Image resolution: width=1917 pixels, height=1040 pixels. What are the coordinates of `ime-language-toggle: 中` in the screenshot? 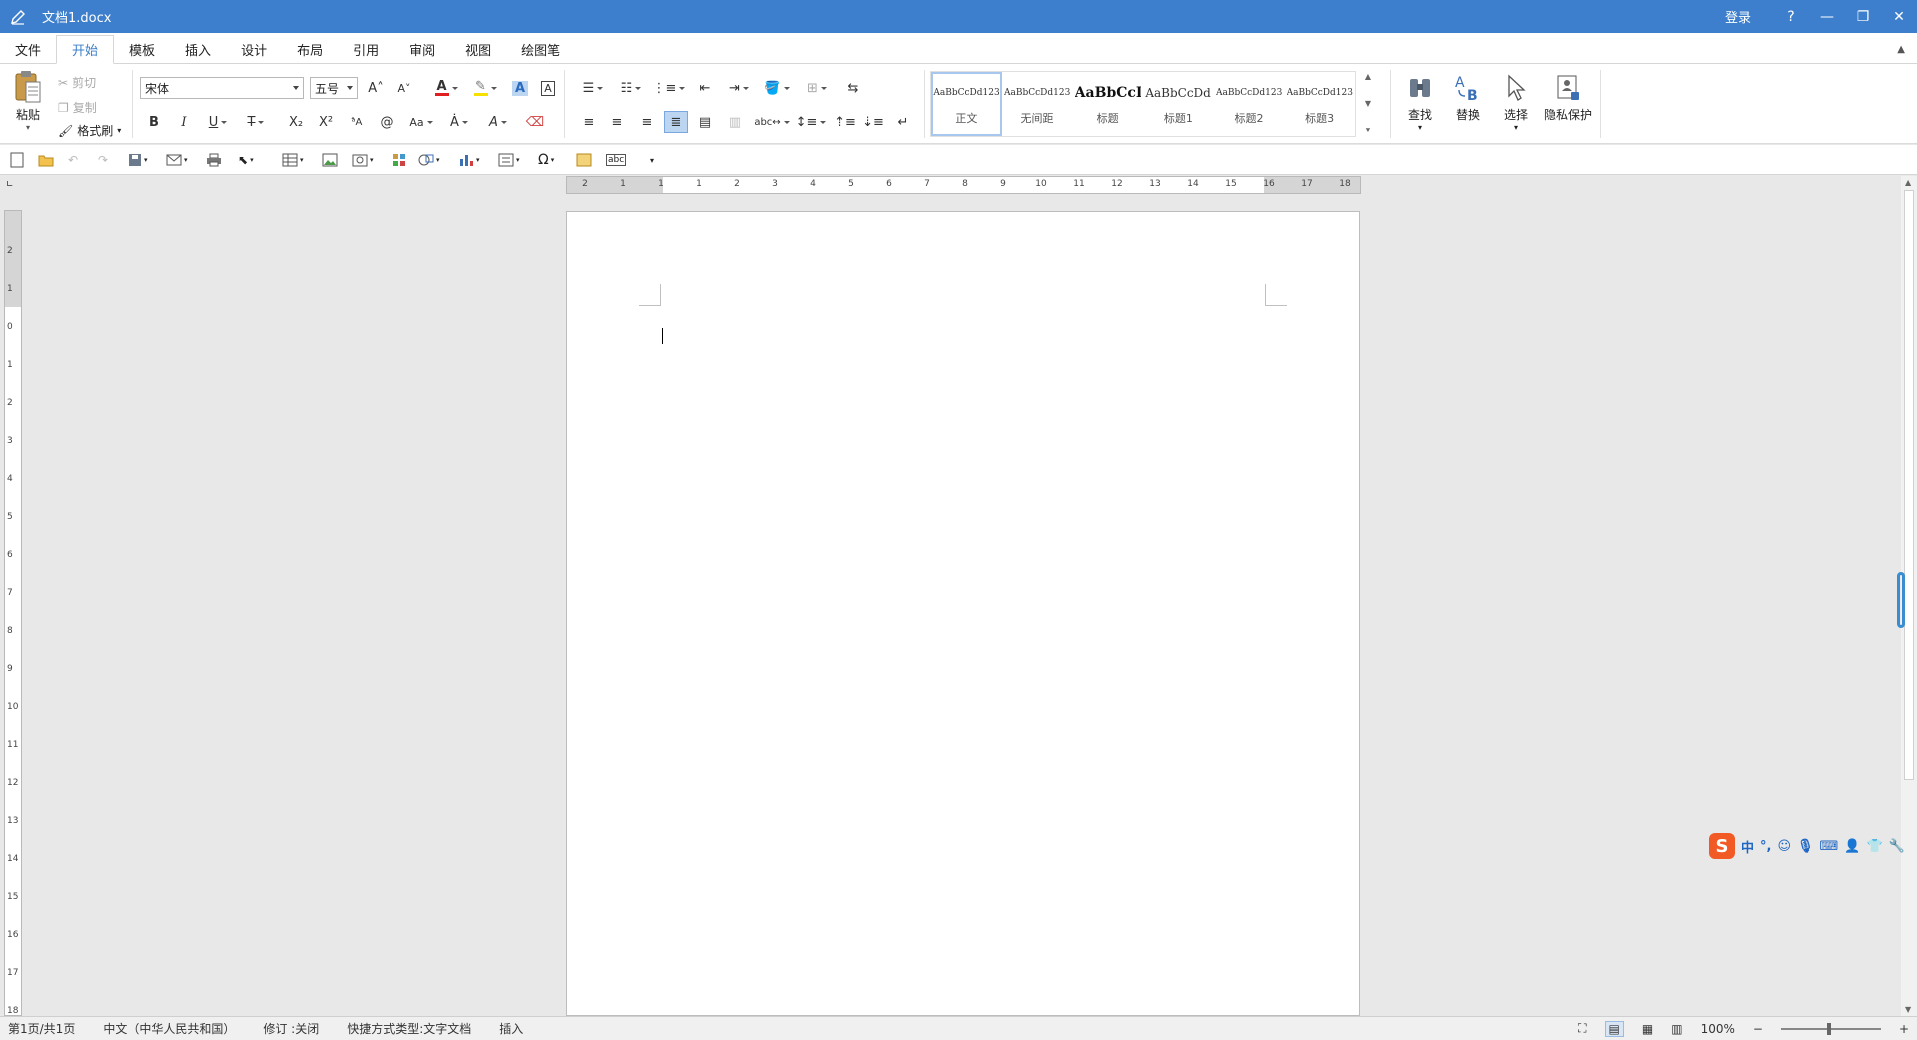 It's located at (1747, 846).